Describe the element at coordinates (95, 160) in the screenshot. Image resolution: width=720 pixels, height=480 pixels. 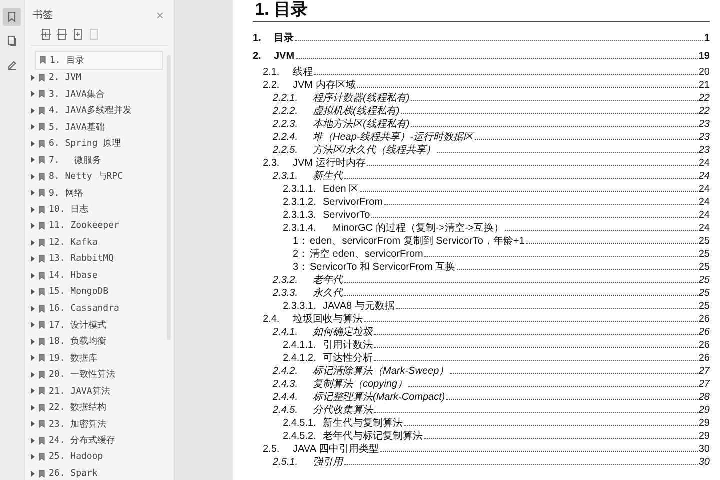
I see `bookmark-item: 7. 微服务` at that location.